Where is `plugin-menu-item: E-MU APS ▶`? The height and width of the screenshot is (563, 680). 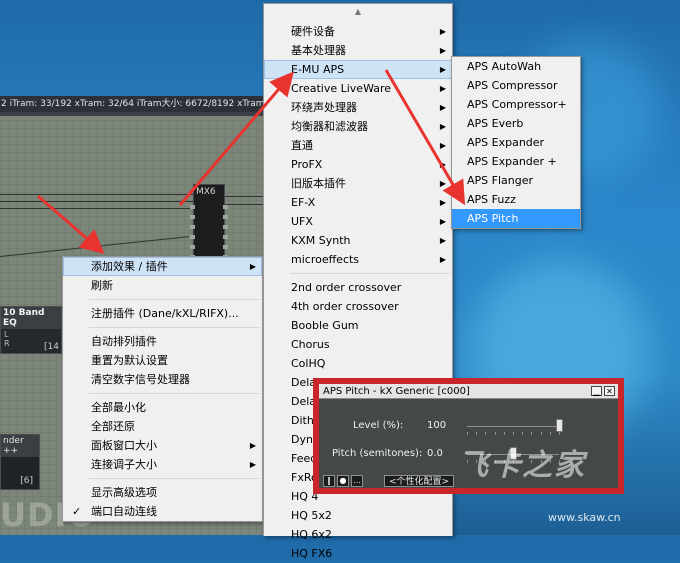
plugin-menu-item: E-MU APS ▶ is located at coordinates (358, 69).